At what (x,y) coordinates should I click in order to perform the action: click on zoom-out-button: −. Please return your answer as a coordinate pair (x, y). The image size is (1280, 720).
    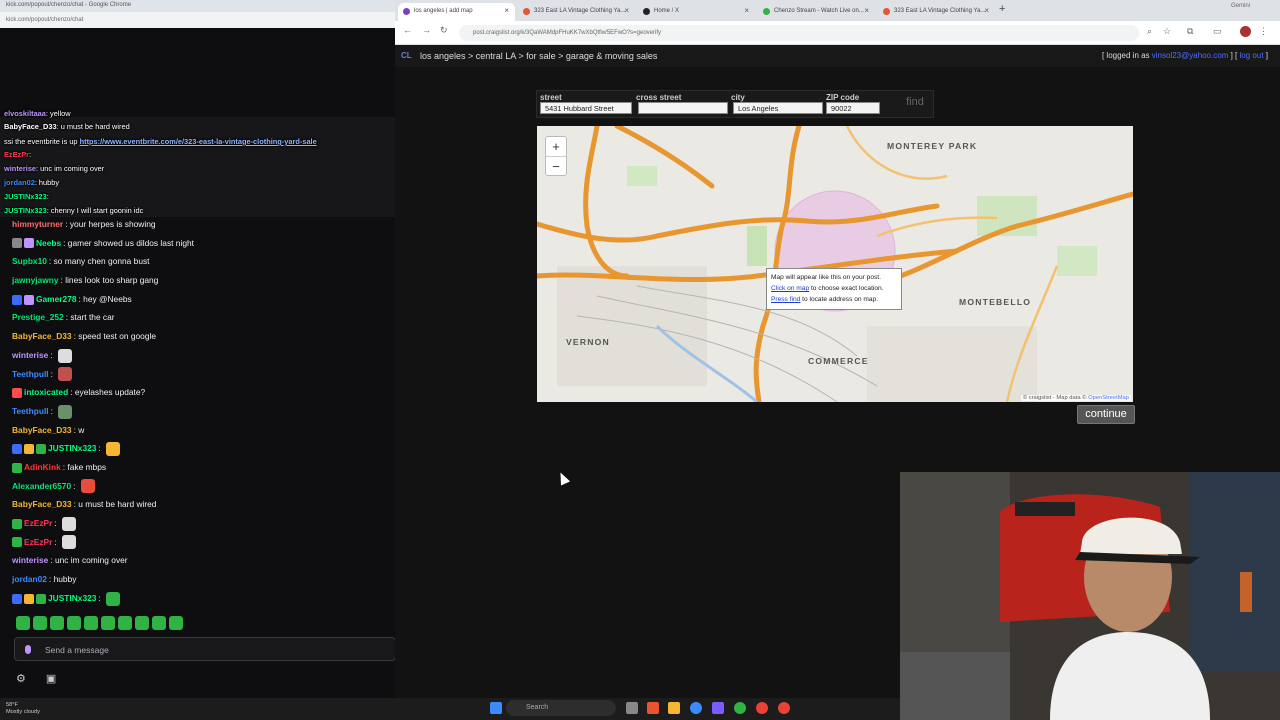
    Looking at the image, I should click on (556, 167).